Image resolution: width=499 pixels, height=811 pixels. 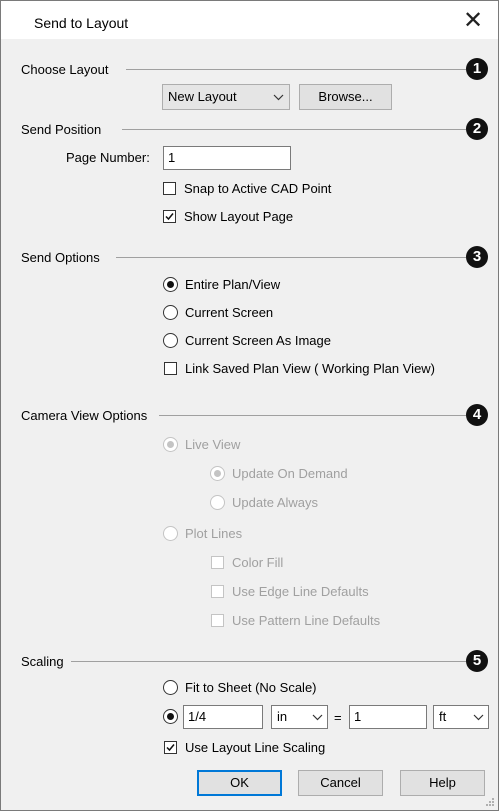 I want to click on use-layout-line-label: Use Layout Line Scaling, so click(x=255, y=747).